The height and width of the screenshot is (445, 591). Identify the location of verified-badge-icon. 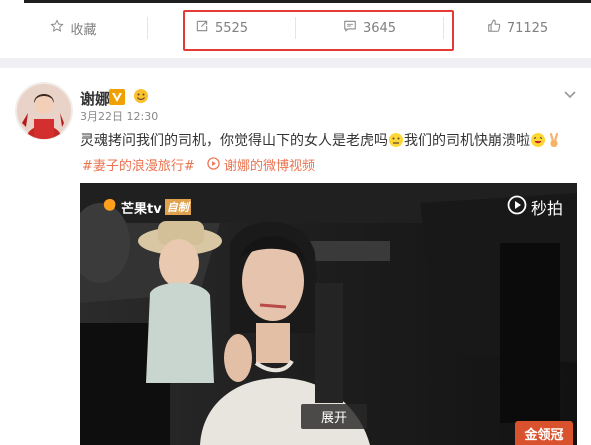
(117, 97).